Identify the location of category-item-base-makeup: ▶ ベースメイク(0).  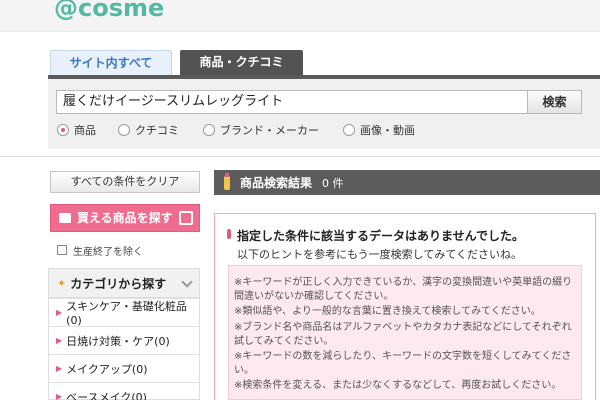
(124, 391).